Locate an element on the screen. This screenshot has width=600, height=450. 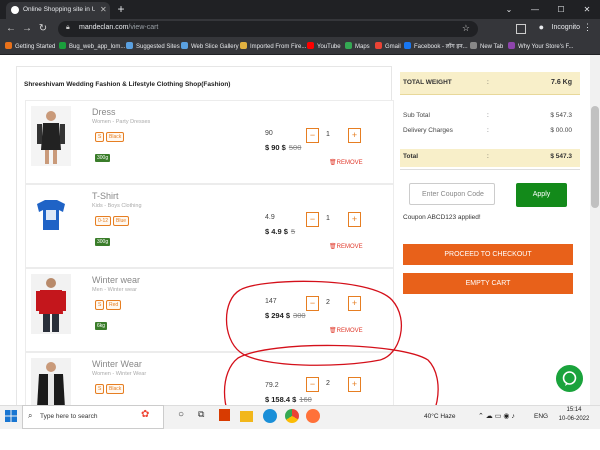
clock-date: 10-06-2022 is located at coordinates (574, 419).